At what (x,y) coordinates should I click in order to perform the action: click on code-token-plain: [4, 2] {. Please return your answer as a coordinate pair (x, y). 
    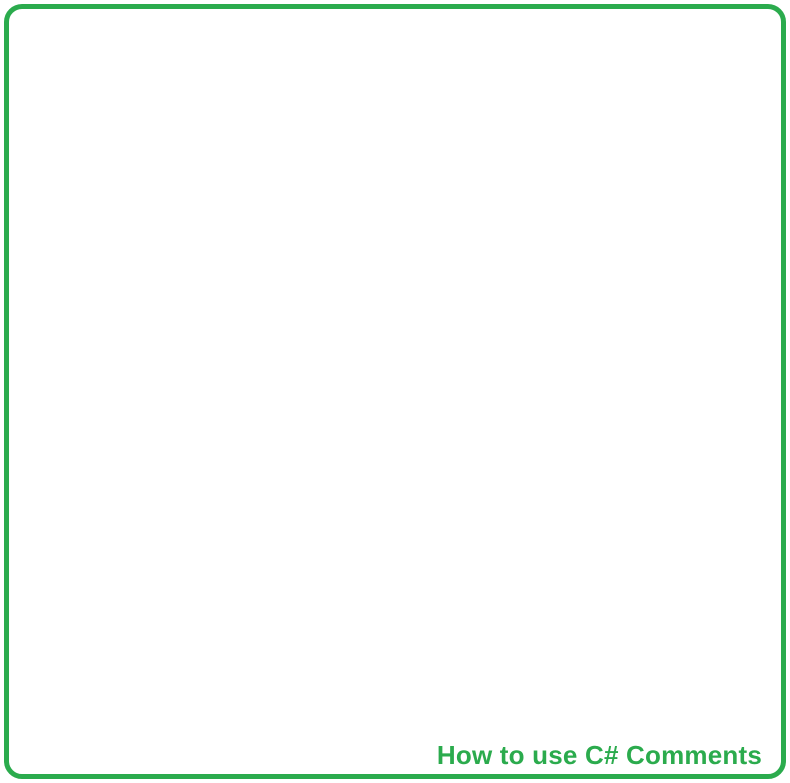
    Looking at the image, I should click on (356, 199).